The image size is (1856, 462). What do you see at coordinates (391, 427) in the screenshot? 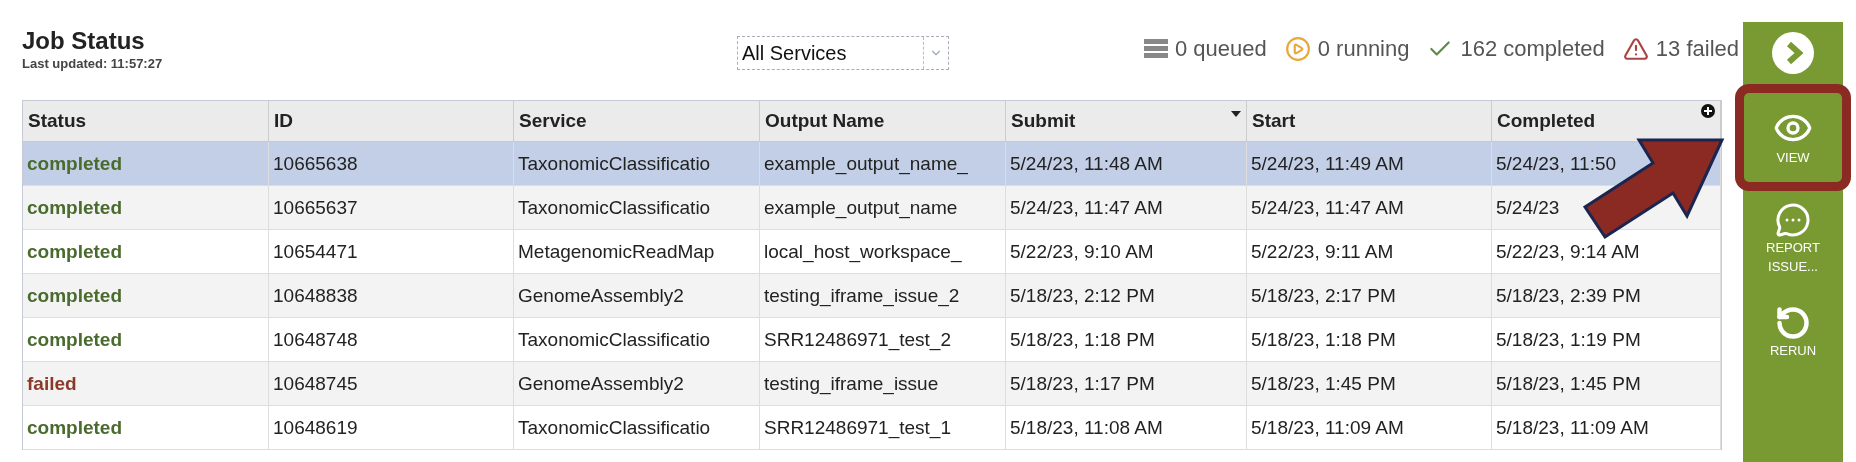
I see `table-cell: 10648619` at bounding box center [391, 427].